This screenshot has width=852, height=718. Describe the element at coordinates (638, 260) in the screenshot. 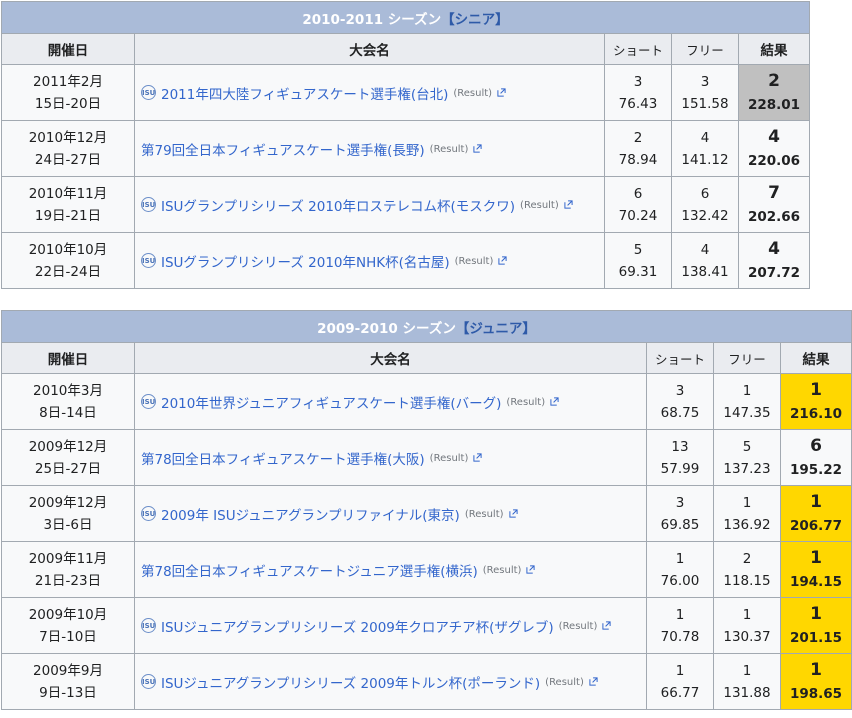

I see `short-program-cell: 5 69.31` at that location.